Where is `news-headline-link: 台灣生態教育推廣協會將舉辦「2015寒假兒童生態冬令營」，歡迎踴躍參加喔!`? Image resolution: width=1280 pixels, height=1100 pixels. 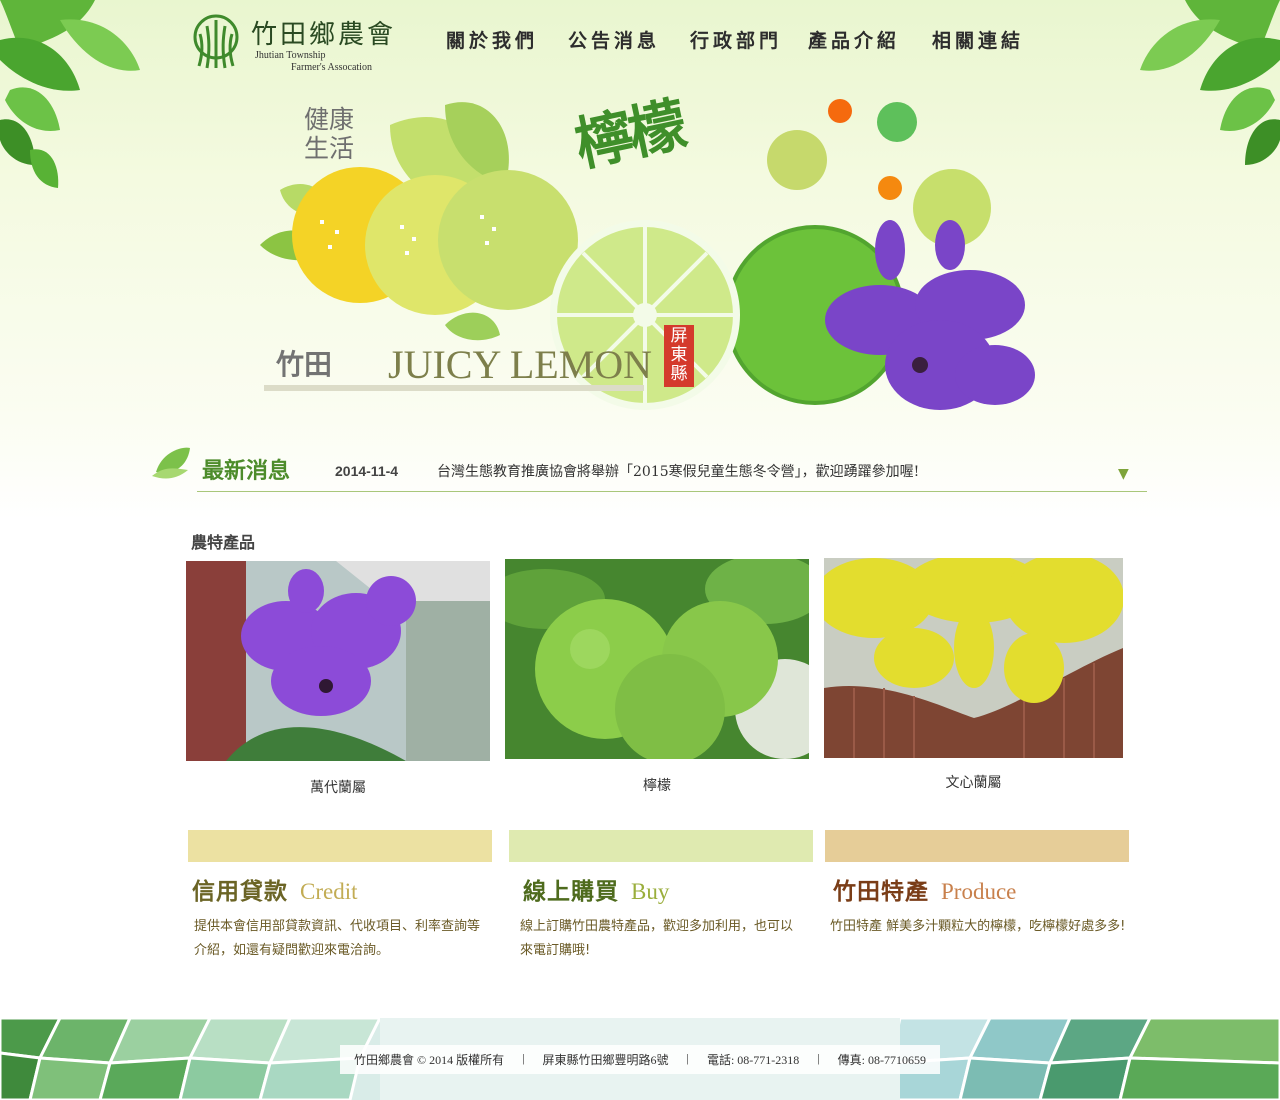 news-headline-link: 台灣生態教育推廣協會將舉辦「2015寒假兒童生態冬令營」，歡迎踴躍參加喔! is located at coordinates (678, 471).